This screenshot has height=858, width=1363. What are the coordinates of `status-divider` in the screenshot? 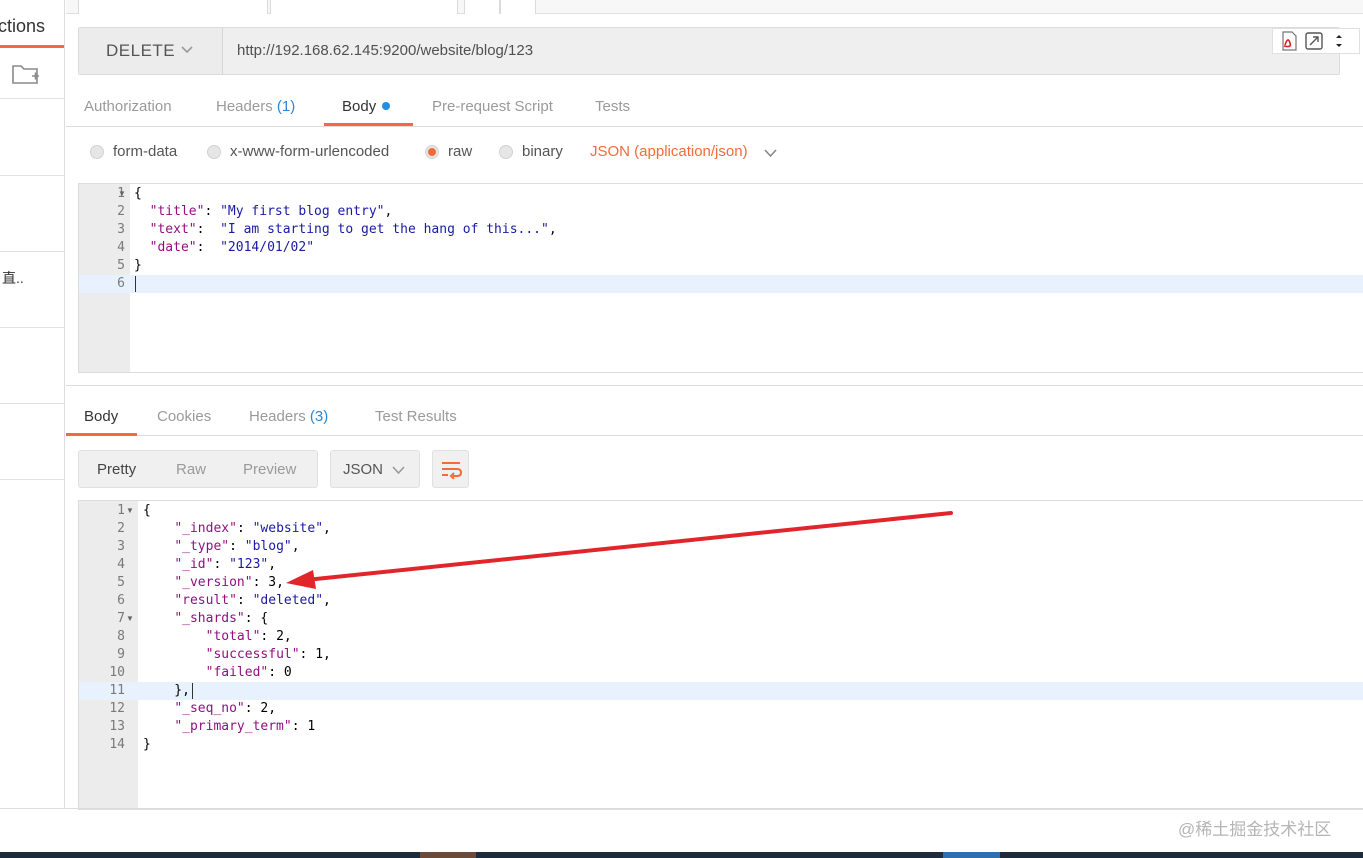 It's located at (681, 808).